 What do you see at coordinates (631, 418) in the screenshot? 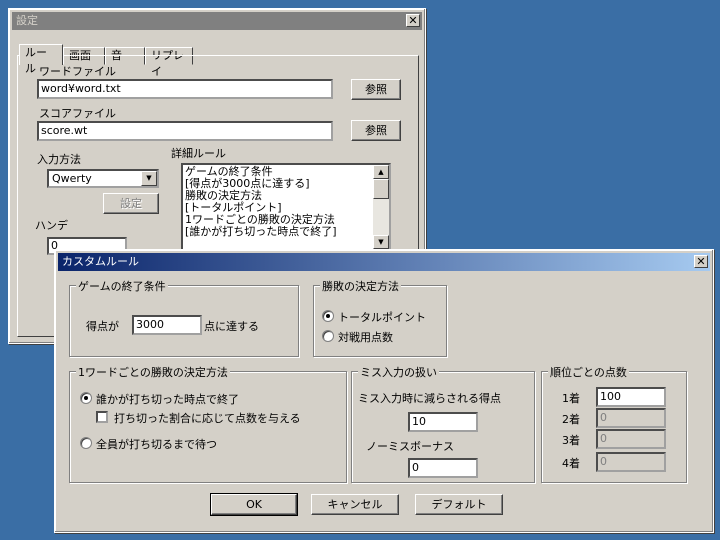
I see `rank-2-input: 0` at bounding box center [631, 418].